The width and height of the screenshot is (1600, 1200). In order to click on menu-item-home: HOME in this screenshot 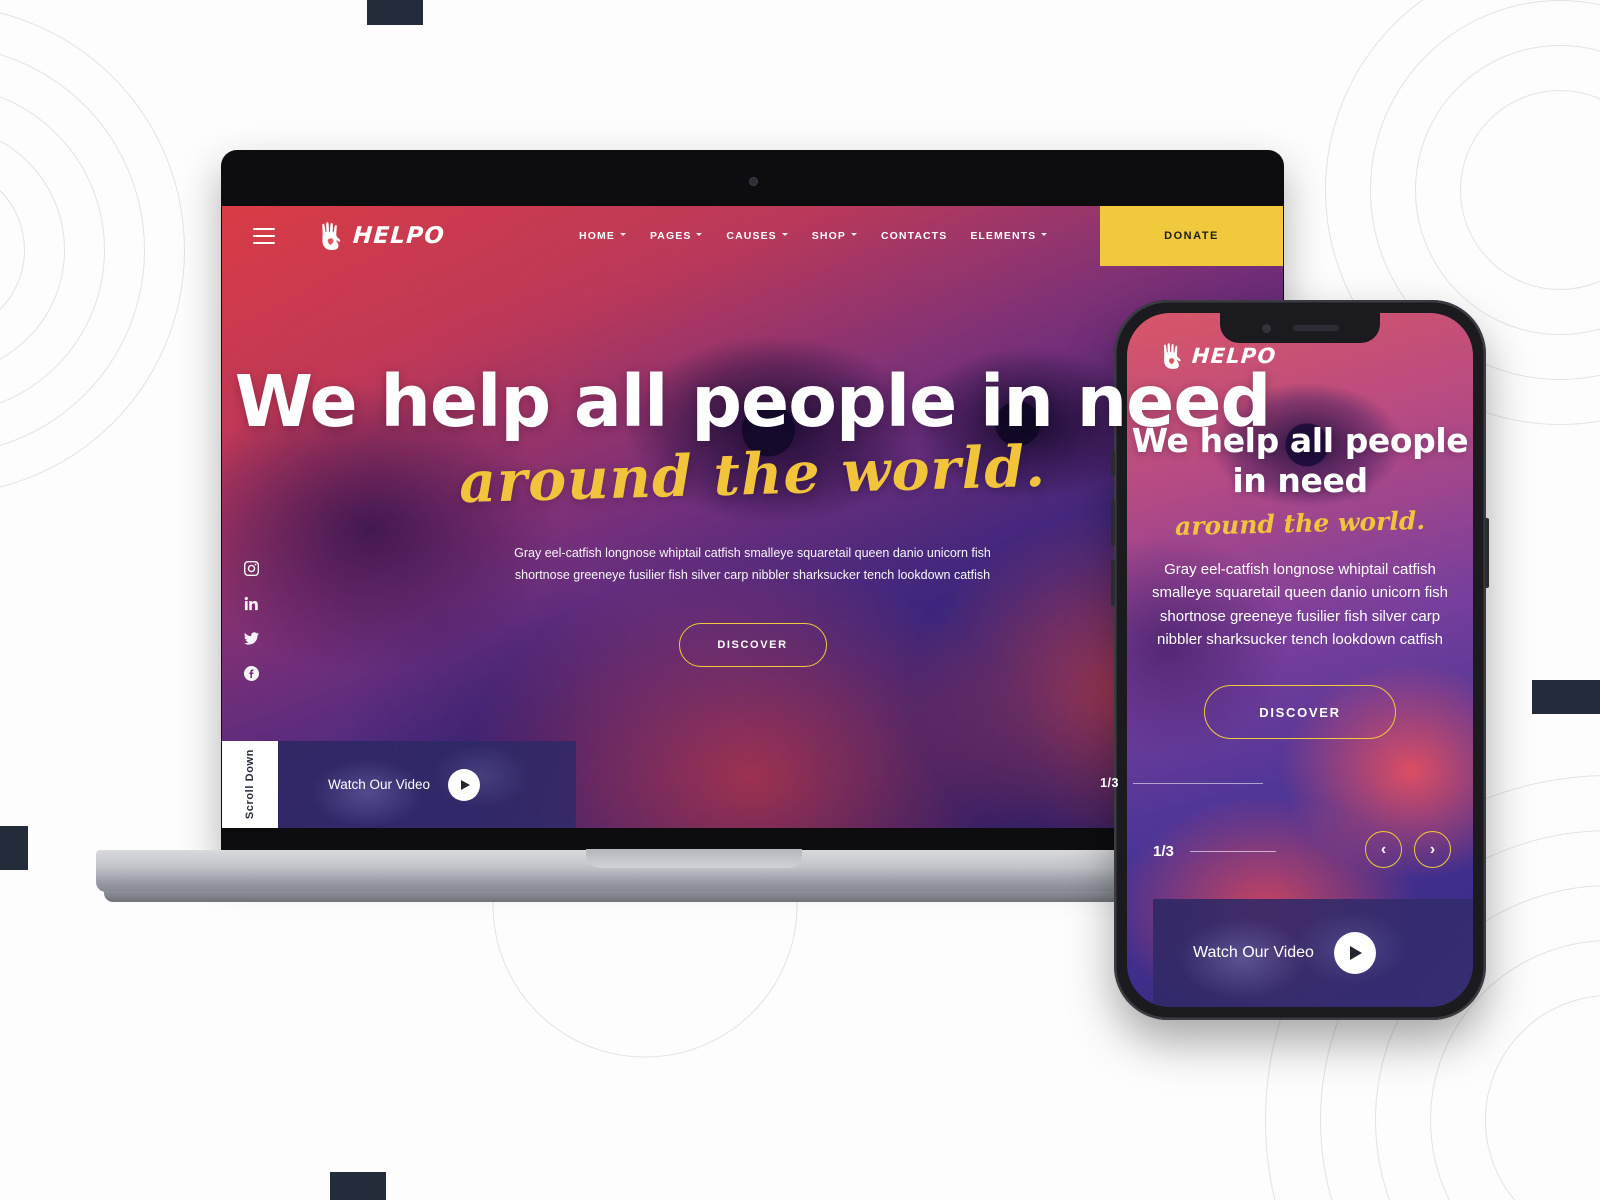, I will do `click(603, 236)`.